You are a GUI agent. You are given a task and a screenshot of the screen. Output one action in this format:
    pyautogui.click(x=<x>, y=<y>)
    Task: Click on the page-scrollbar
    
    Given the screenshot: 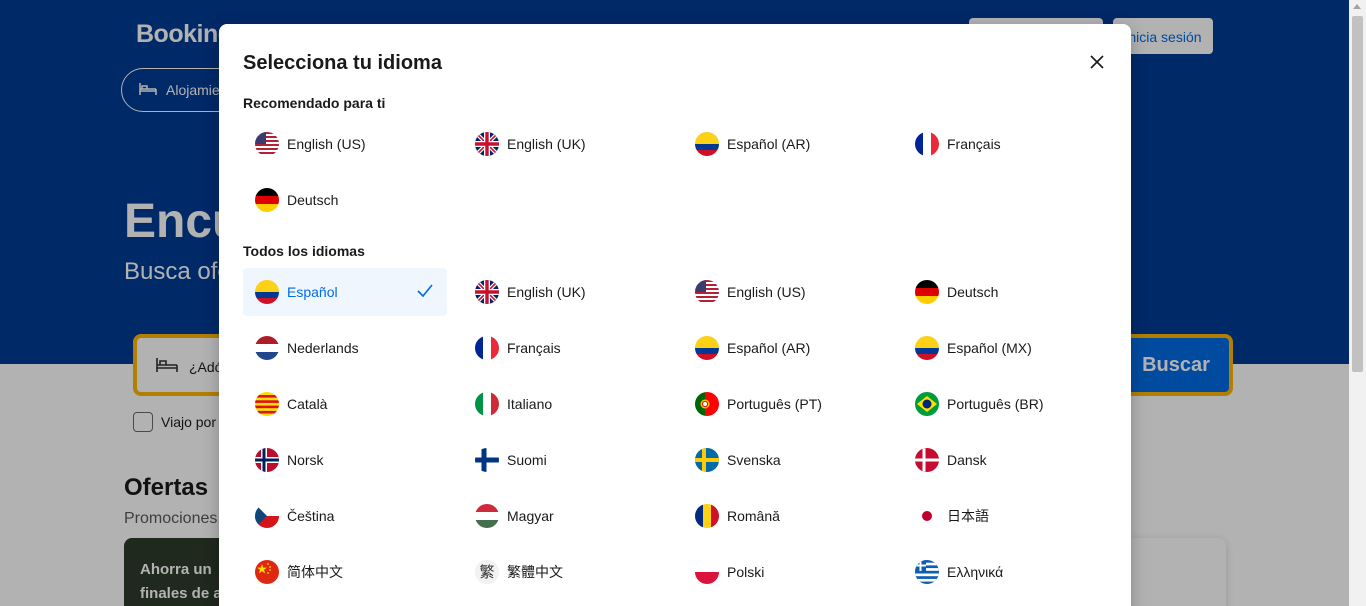 What is the action you would take?
    pyautogui.click(x=1357, y=303)
    